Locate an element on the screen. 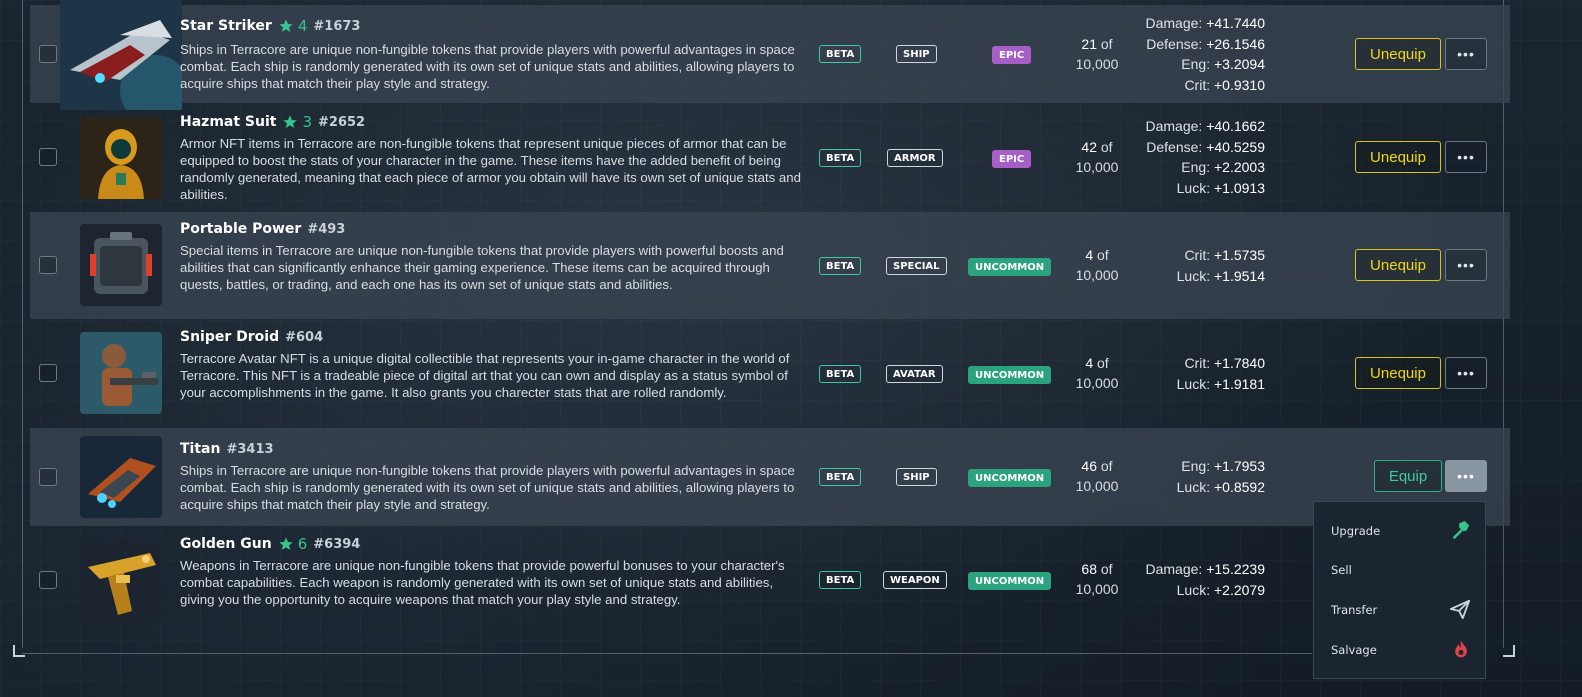 Image resolution: width=1582 pixels, height=697 pixels. menu-item-label: Sell is located at coordinates (1341, 570).